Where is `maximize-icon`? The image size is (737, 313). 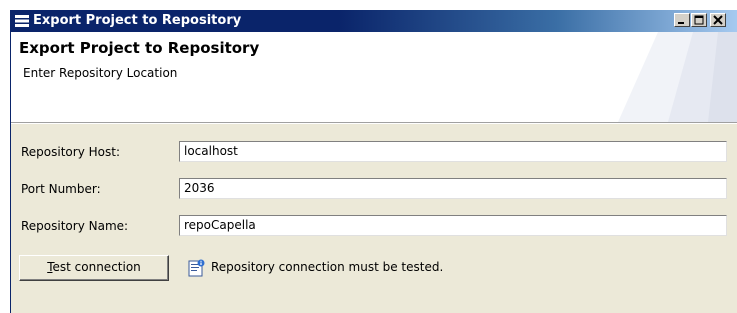
maximize-icon is located at coordinates (699, 20).